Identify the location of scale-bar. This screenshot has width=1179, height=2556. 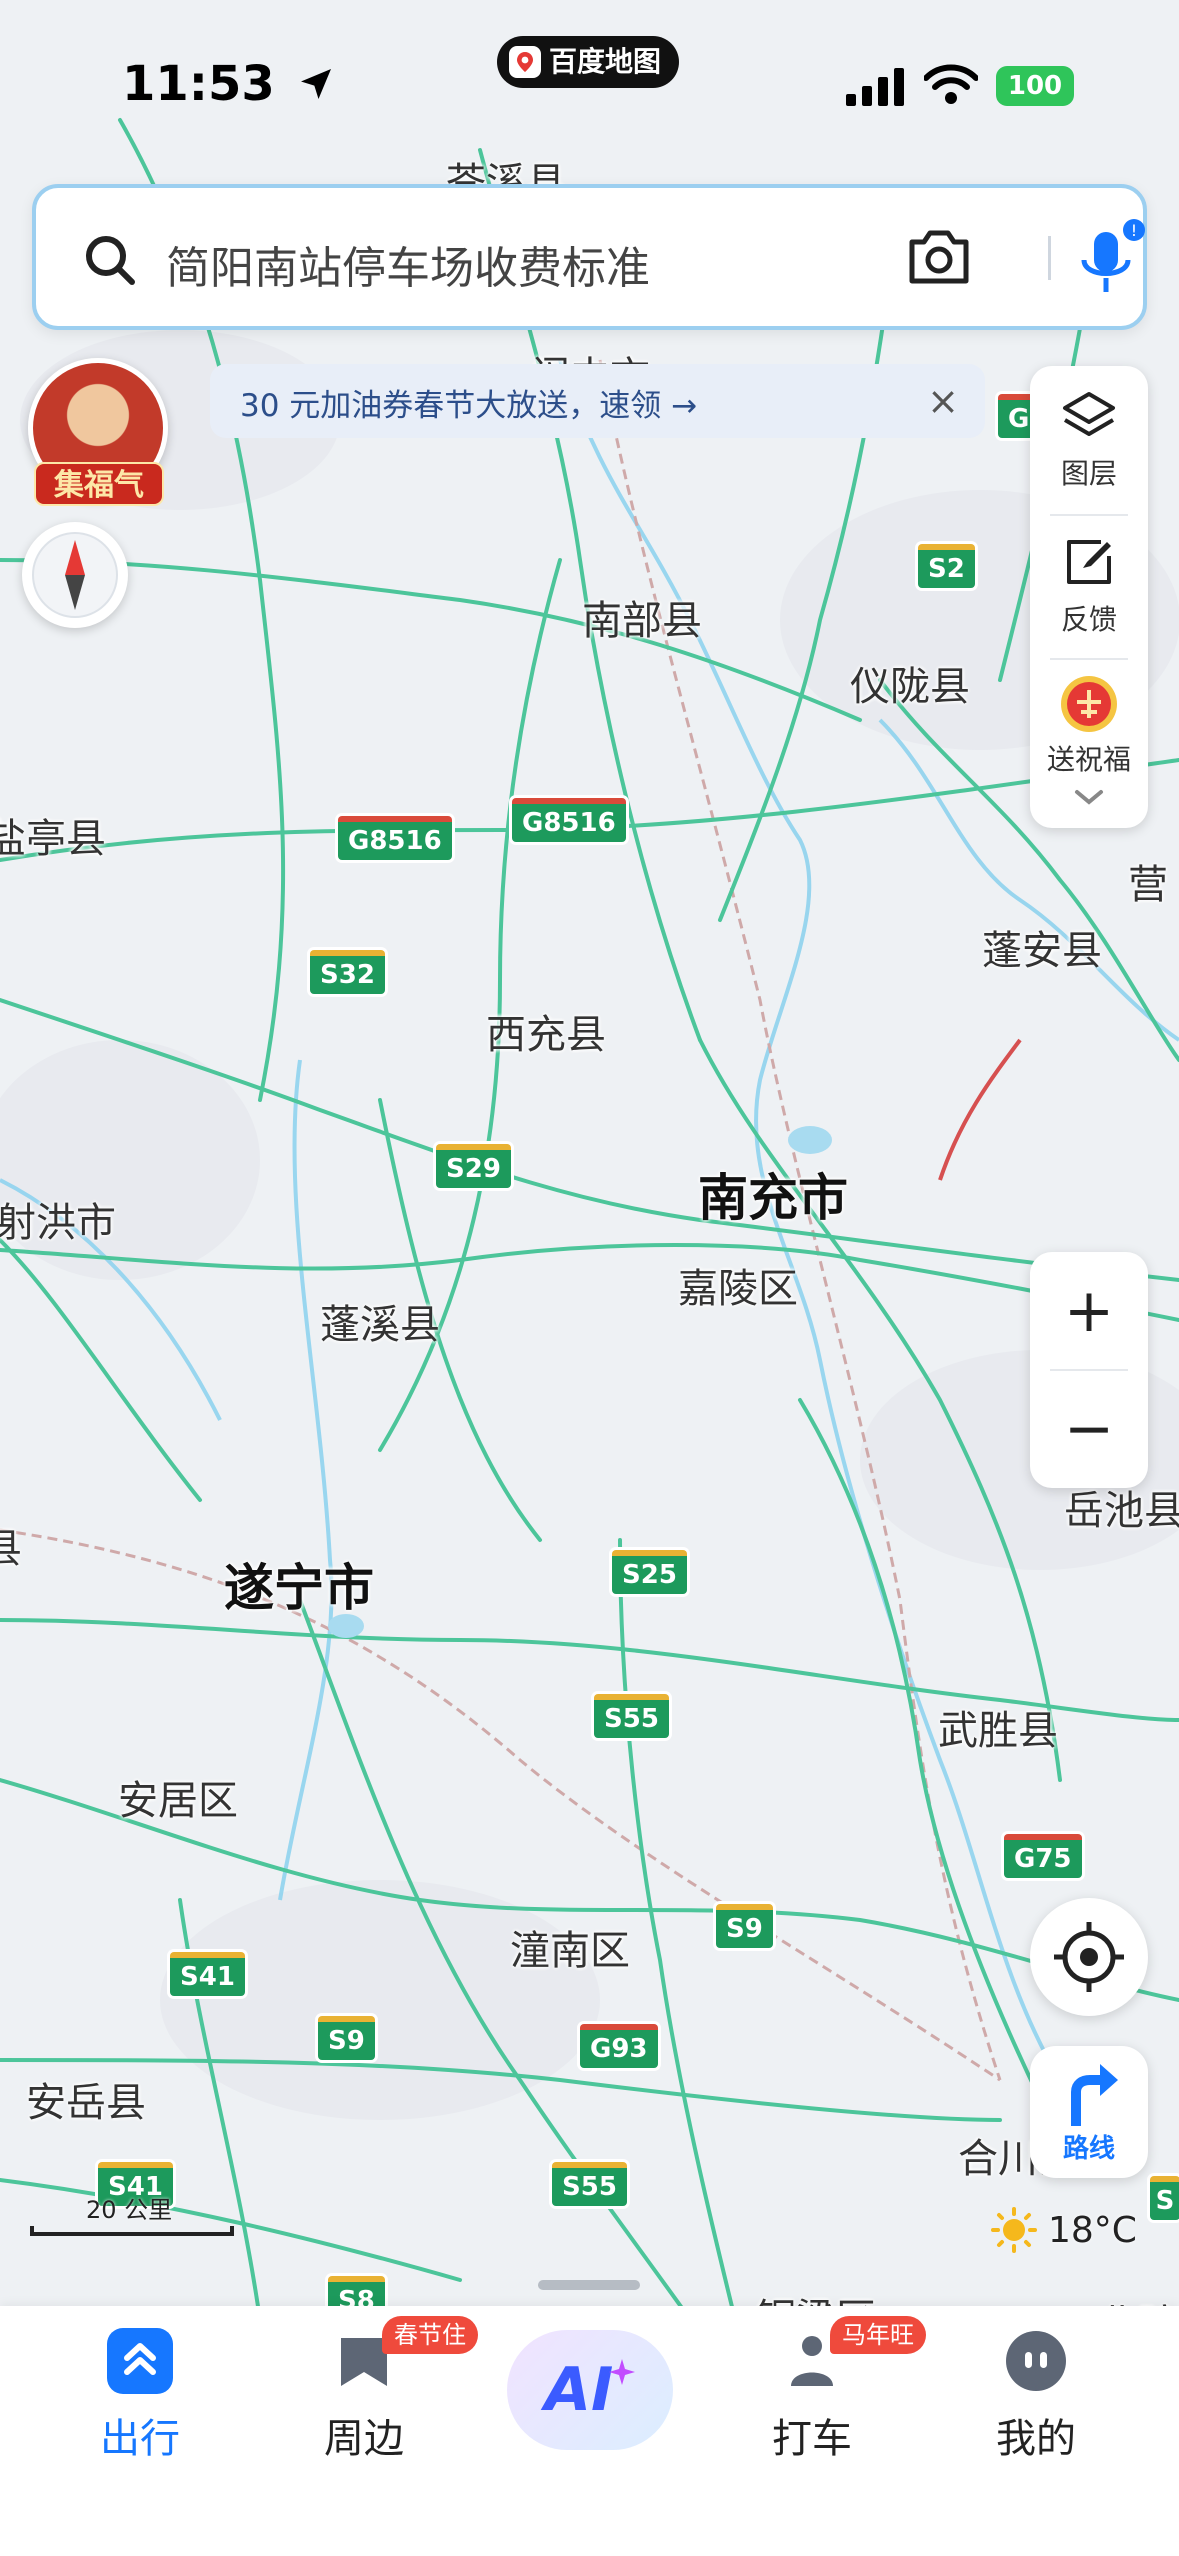
(132, 2231).